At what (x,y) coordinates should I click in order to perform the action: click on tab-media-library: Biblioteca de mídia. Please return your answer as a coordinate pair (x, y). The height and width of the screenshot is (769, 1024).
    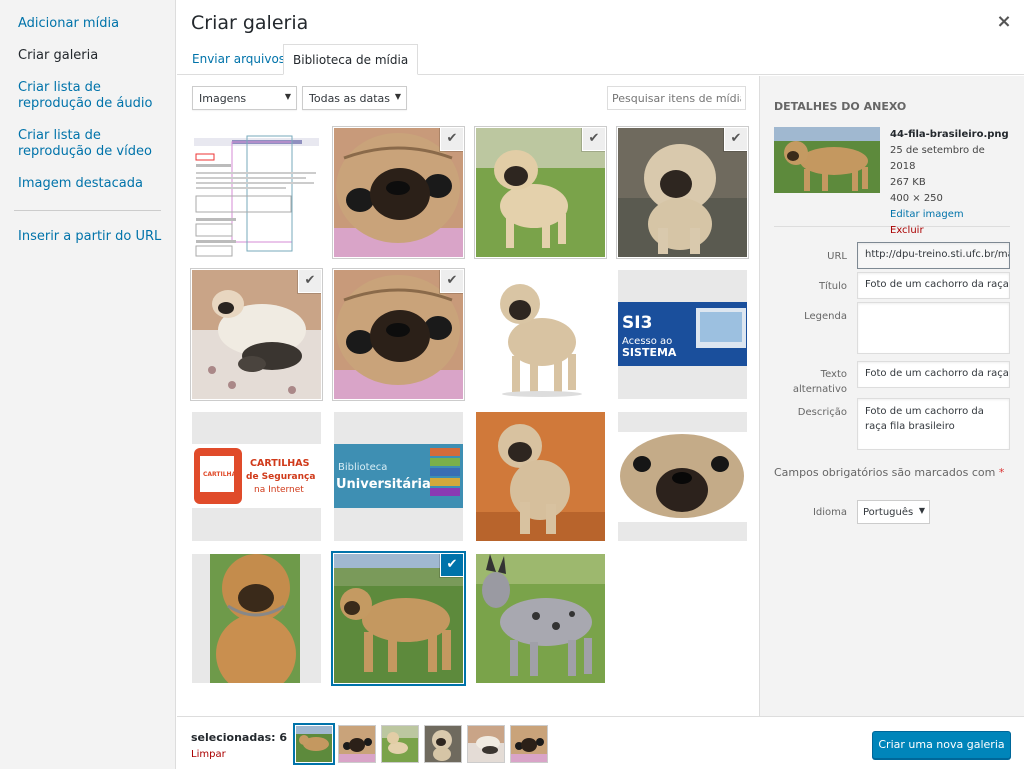
    Looking at the image, I should click on (351, 59).